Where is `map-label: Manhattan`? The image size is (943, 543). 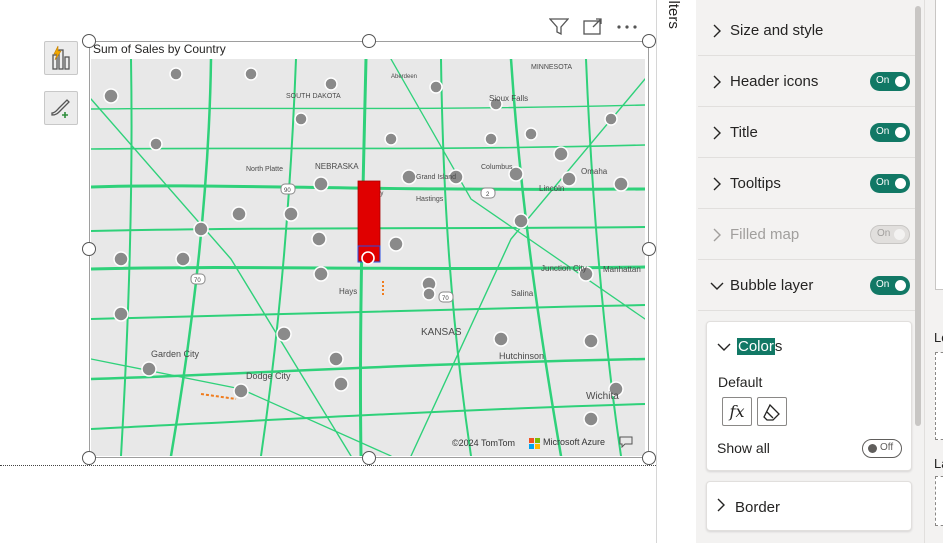
map-label: Manhattan is located at coordinates (622, 269).